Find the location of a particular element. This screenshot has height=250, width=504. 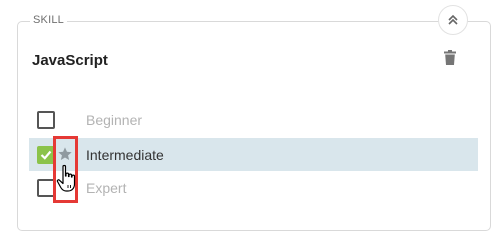

beginner-checkbox is located at coordinates (46, 119).